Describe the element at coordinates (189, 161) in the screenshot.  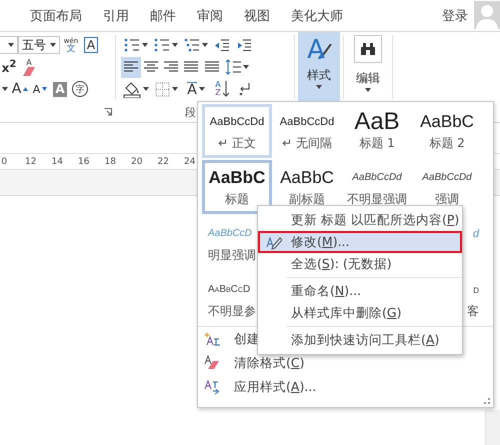
I see `ruler-number: 24` at that location.